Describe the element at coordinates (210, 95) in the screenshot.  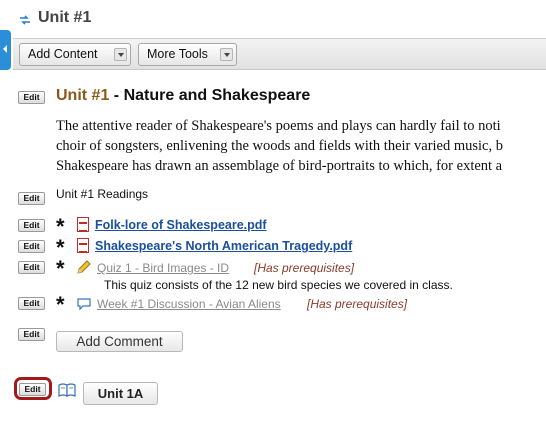
I see `module-title: - Nature and Shakespeare` at that location.